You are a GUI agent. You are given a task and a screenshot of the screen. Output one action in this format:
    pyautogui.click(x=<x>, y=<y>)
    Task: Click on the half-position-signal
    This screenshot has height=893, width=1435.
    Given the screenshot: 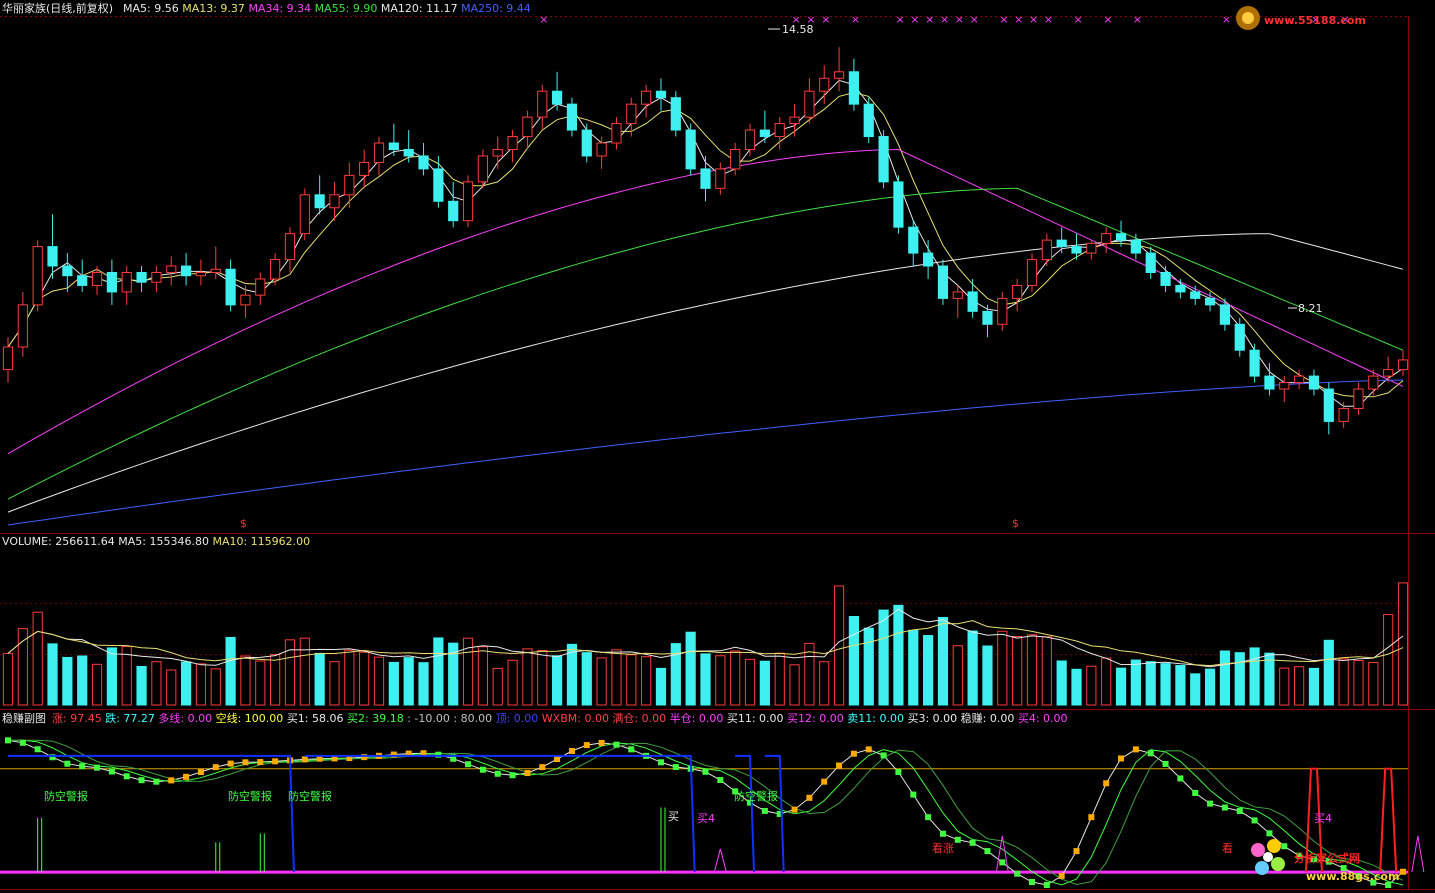 What is the action you would take?
    pyautogui.click(x=720, y=860)
    